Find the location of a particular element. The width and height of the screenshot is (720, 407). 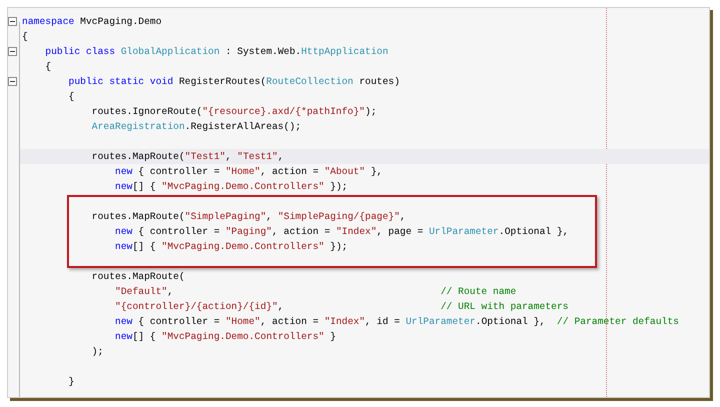

code-line: AreaRegistration.RegisterAllAreas(); is located at coordinates (196, 127).